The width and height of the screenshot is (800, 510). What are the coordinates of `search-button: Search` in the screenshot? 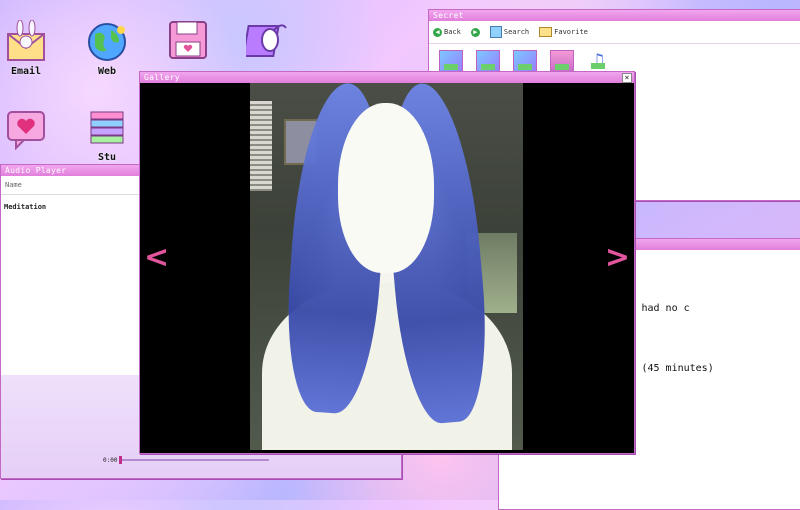 It's located at (509, 32).